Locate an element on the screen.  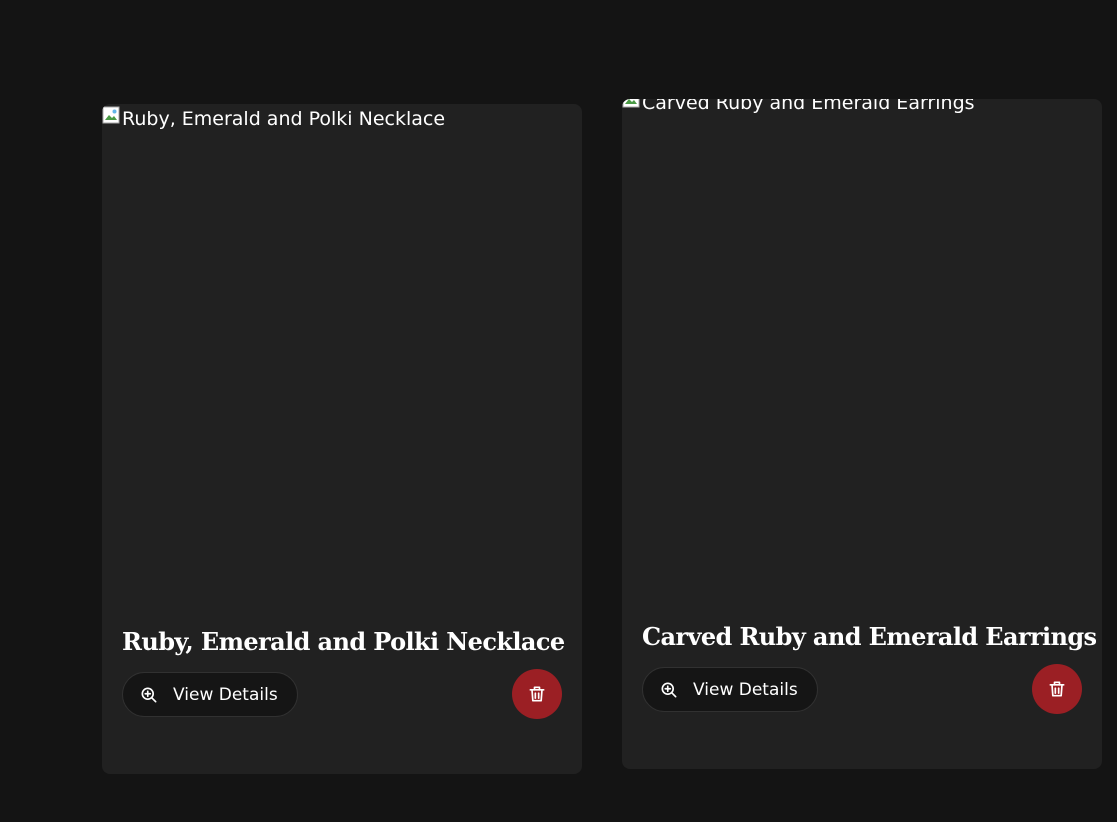
card-title: Carved Ruby and Emerald Earrings is located at coordinates (869, 636).